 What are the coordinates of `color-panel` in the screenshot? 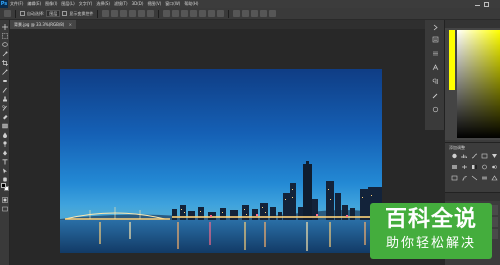 It's located at (472, 80).